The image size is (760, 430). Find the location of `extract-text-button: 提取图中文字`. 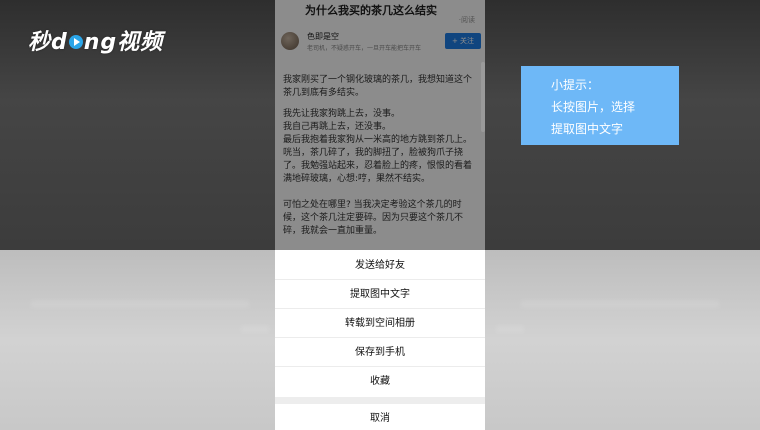

extract-text-button: 提取图中文字 is located at coordinates (380, 294).